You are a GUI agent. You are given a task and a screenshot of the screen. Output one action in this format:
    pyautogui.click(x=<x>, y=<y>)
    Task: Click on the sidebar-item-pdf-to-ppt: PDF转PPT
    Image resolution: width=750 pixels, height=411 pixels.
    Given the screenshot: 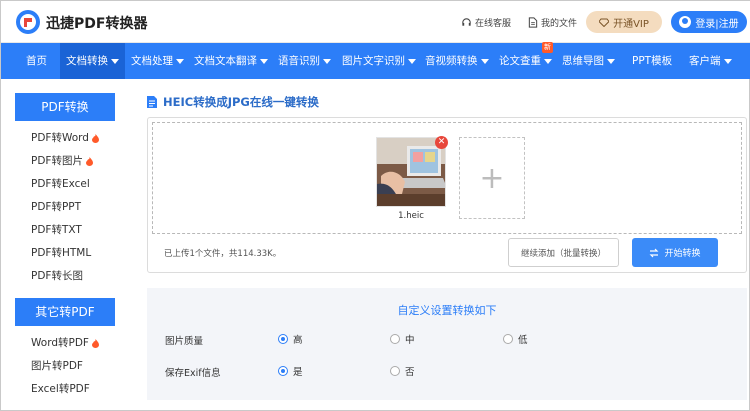 What is the action you would take?
    pyautogui.click(x=65, y=207)
    